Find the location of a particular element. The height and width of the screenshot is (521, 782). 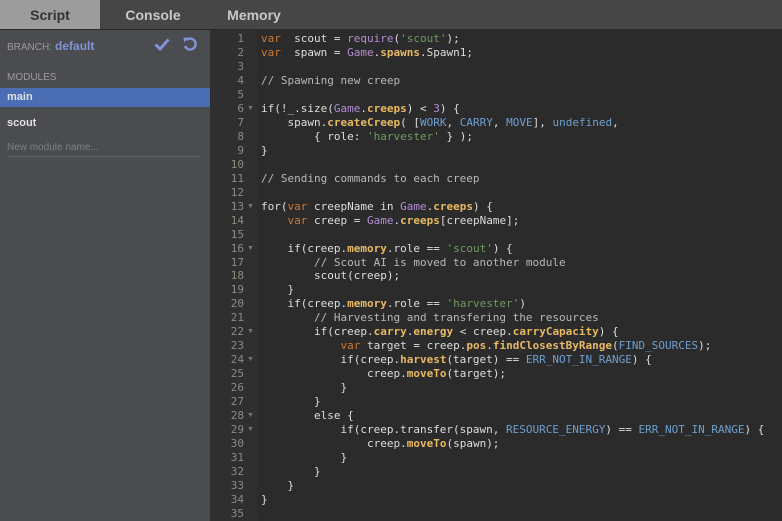

code-token: spawns is located at coordinates (400, 52).